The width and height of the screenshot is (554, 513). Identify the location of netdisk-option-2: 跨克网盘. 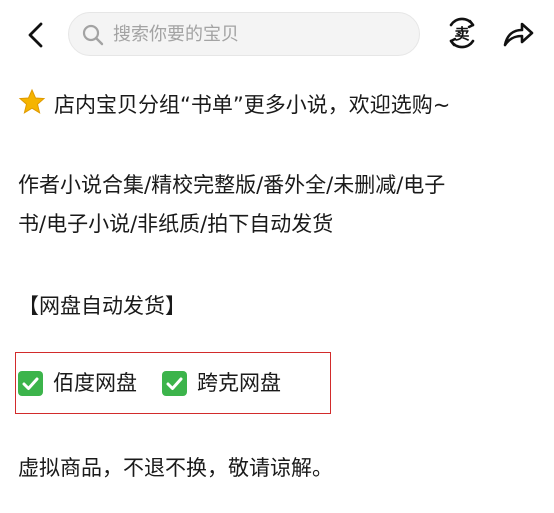
(221, 383).